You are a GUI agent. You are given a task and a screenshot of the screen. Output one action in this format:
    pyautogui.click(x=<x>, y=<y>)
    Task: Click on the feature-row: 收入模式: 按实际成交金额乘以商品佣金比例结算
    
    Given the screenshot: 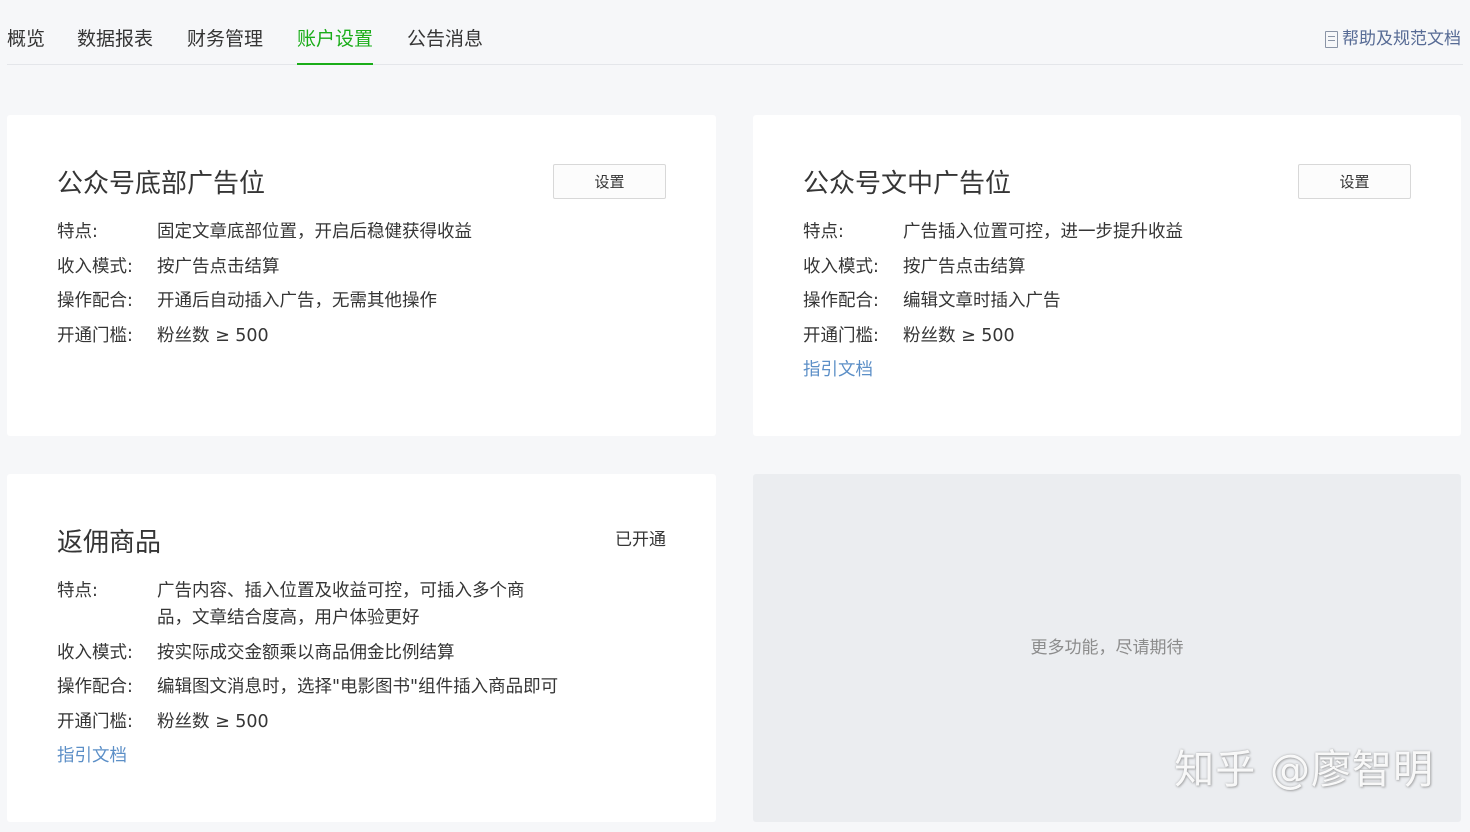 What is the action you would take?
    pyautogui.click(x=357, y=653)
    